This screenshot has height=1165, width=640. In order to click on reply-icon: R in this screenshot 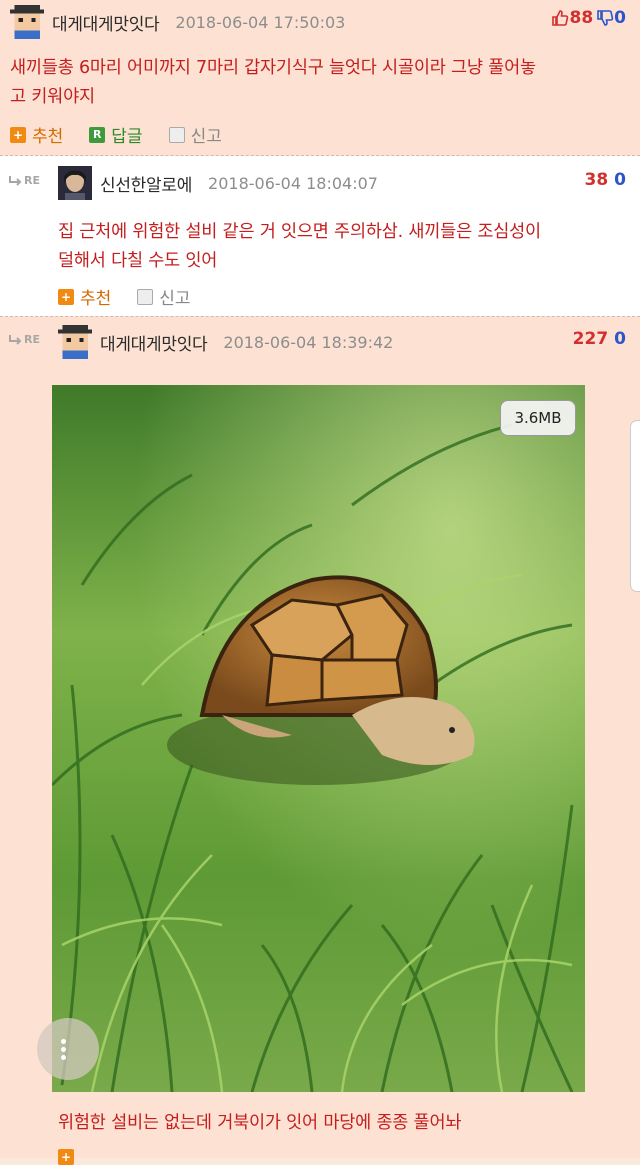, I will do `click(97, 134)`.